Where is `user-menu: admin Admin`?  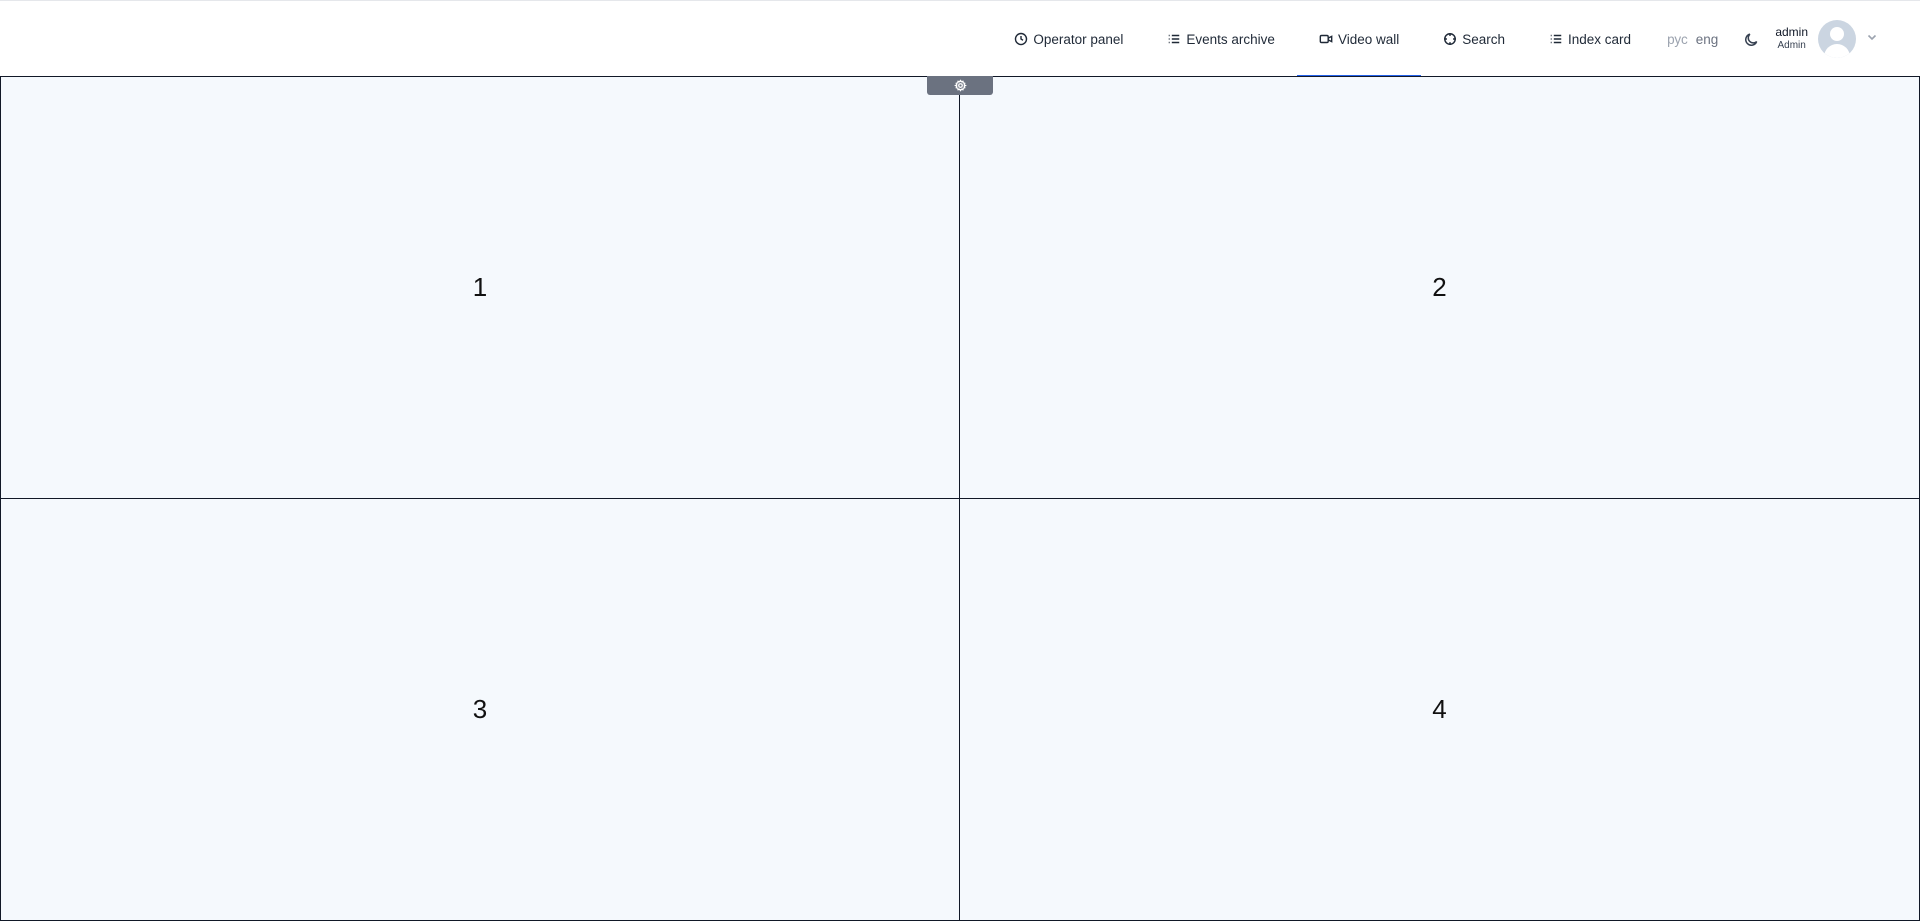
user-menu: admin Admin is located at coordinates (1847, 39).